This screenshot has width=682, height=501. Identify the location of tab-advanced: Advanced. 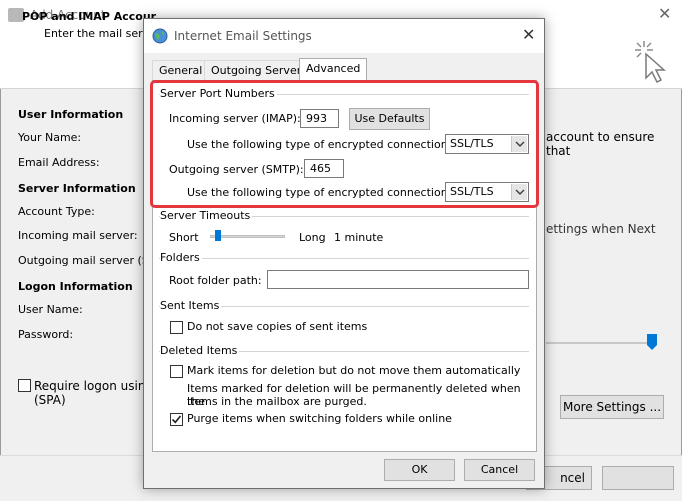
(333, 69).